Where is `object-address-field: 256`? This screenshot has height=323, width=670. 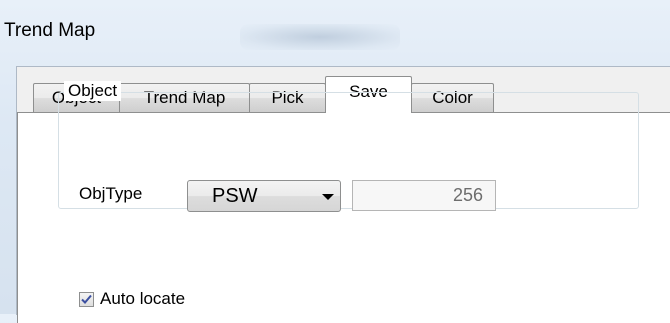 object-address-field: 256 is located at coordinates (424, 195).